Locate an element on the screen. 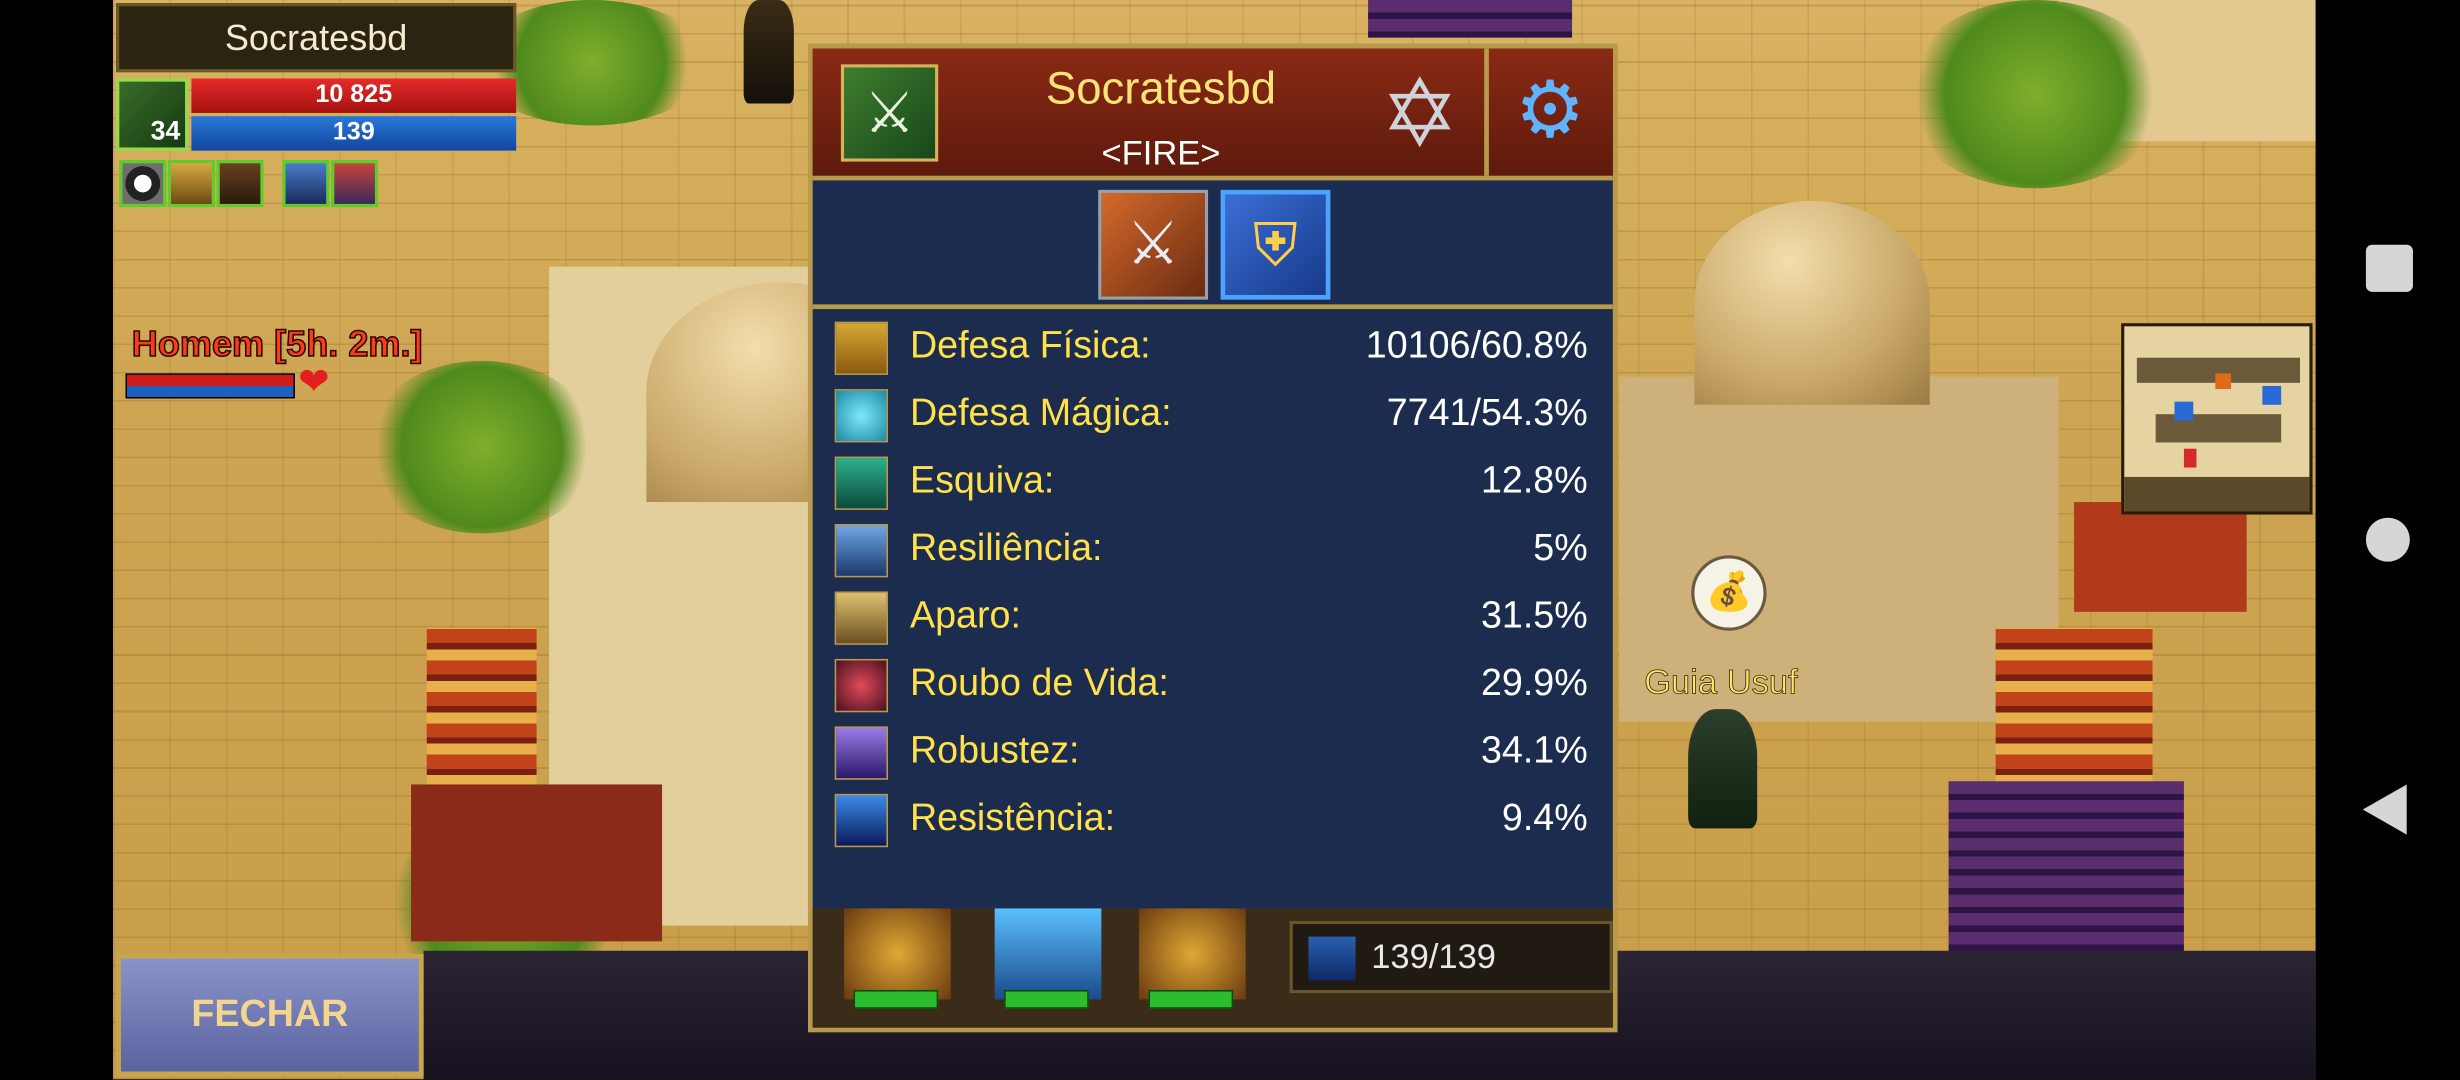 This screenshot has width=2460, height=1080. stat-row: Aparo: 31.5% is located at coordinates (1213, 618).